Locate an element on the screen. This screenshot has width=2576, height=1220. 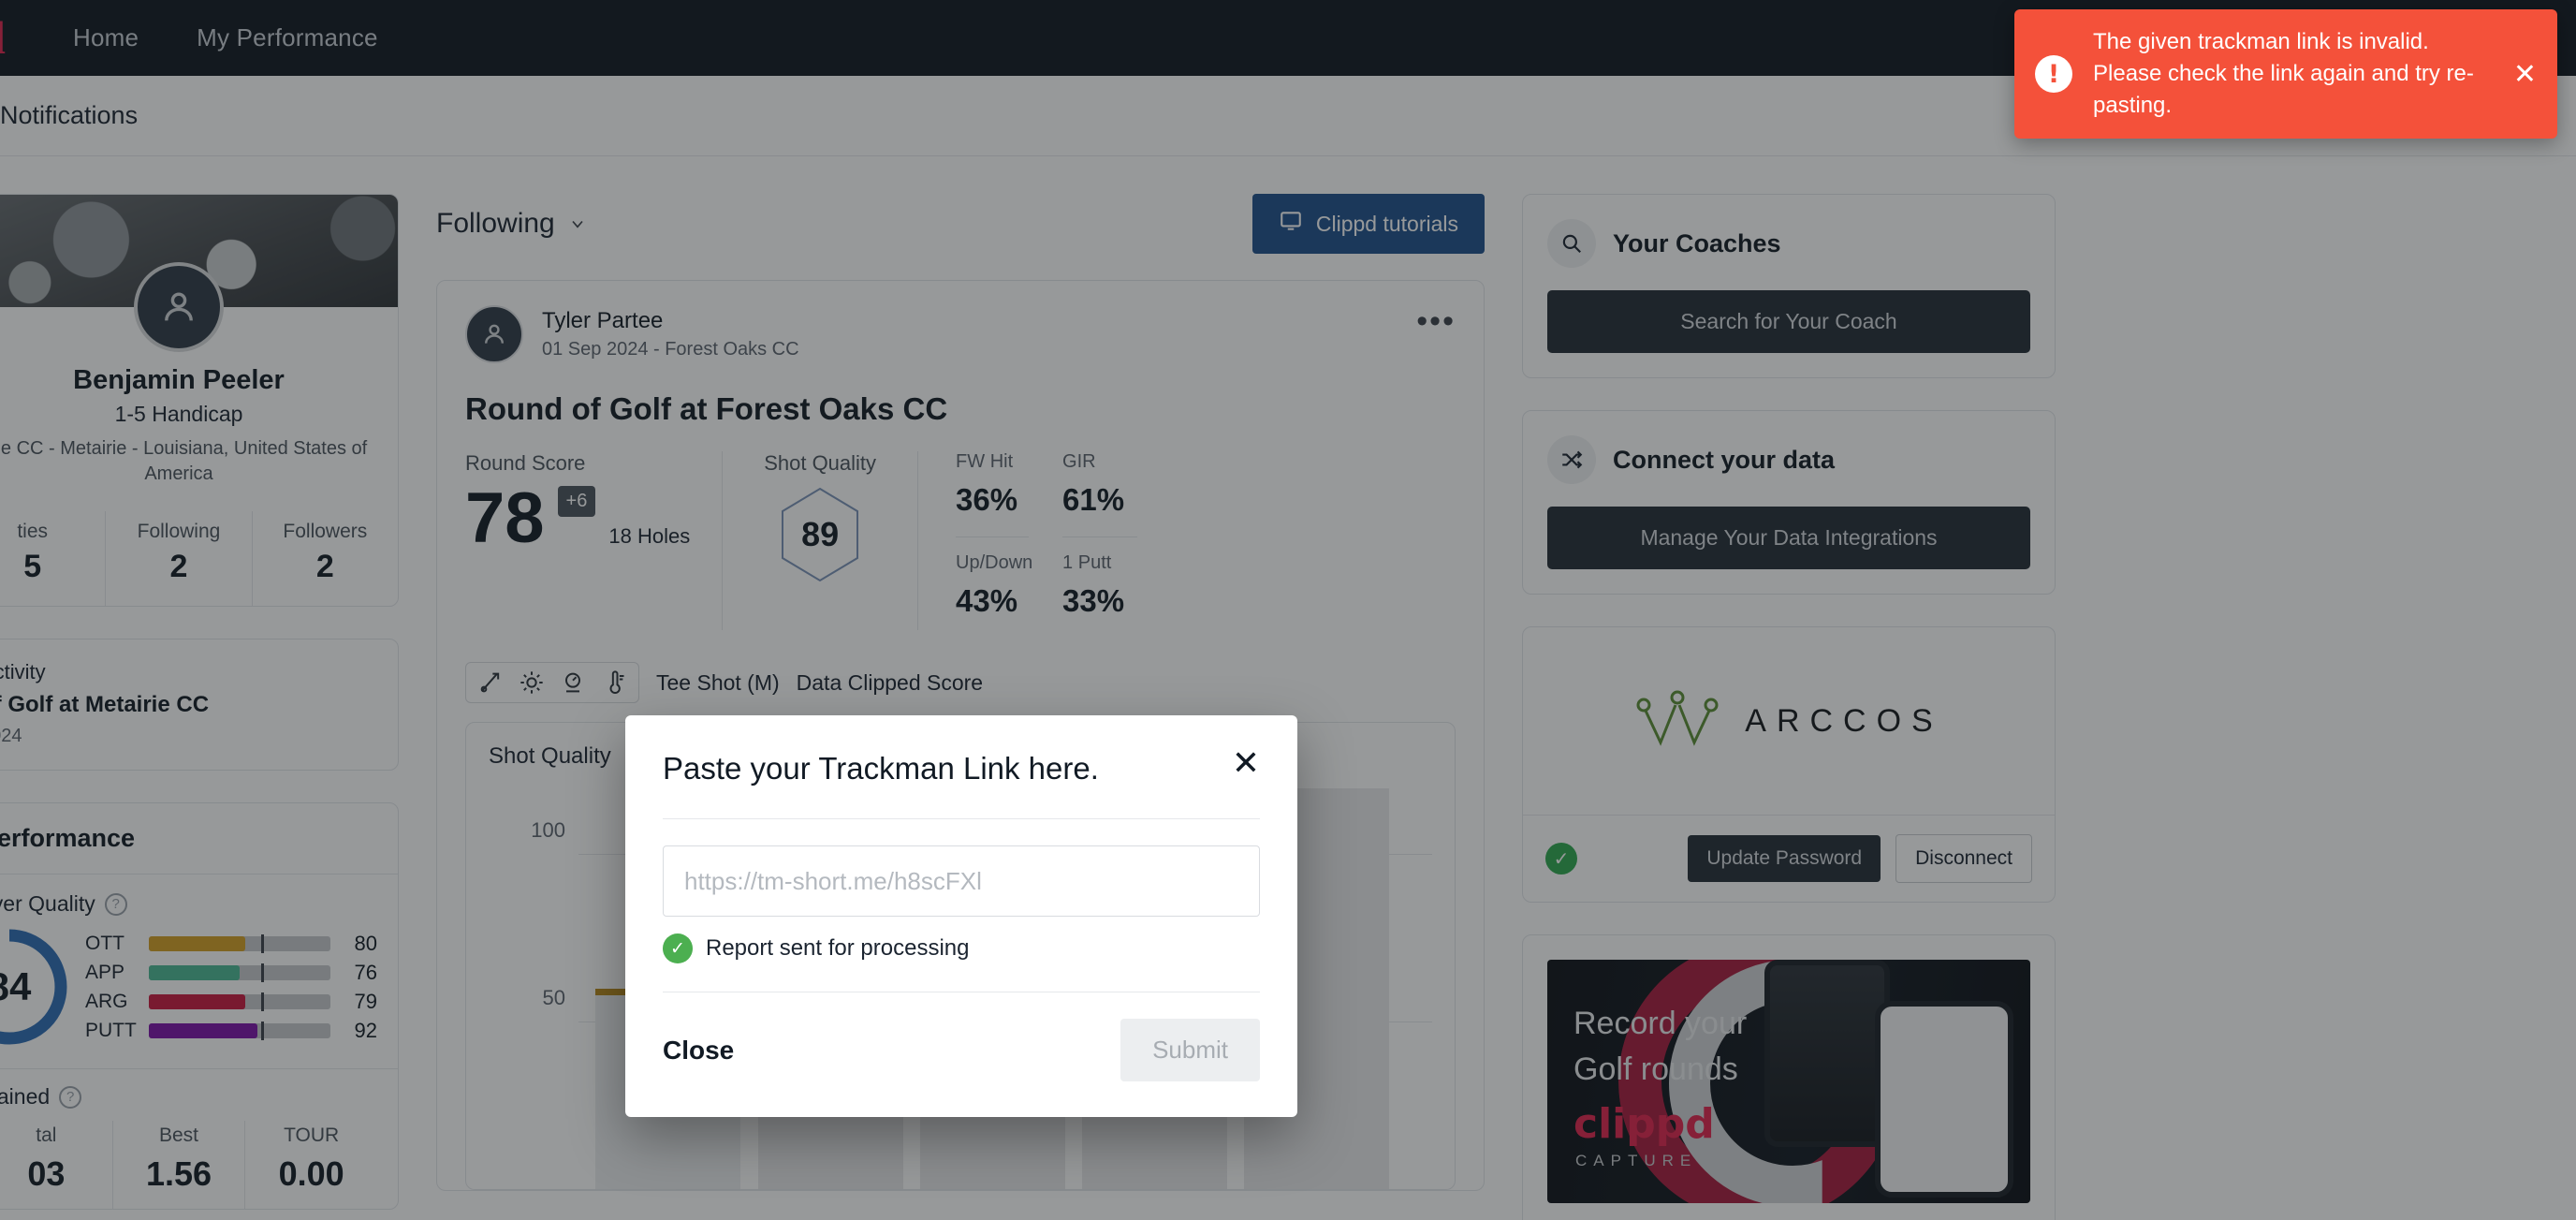
modal-status-line: ✓ Report sent for processing is located at coordinates (962, 955).